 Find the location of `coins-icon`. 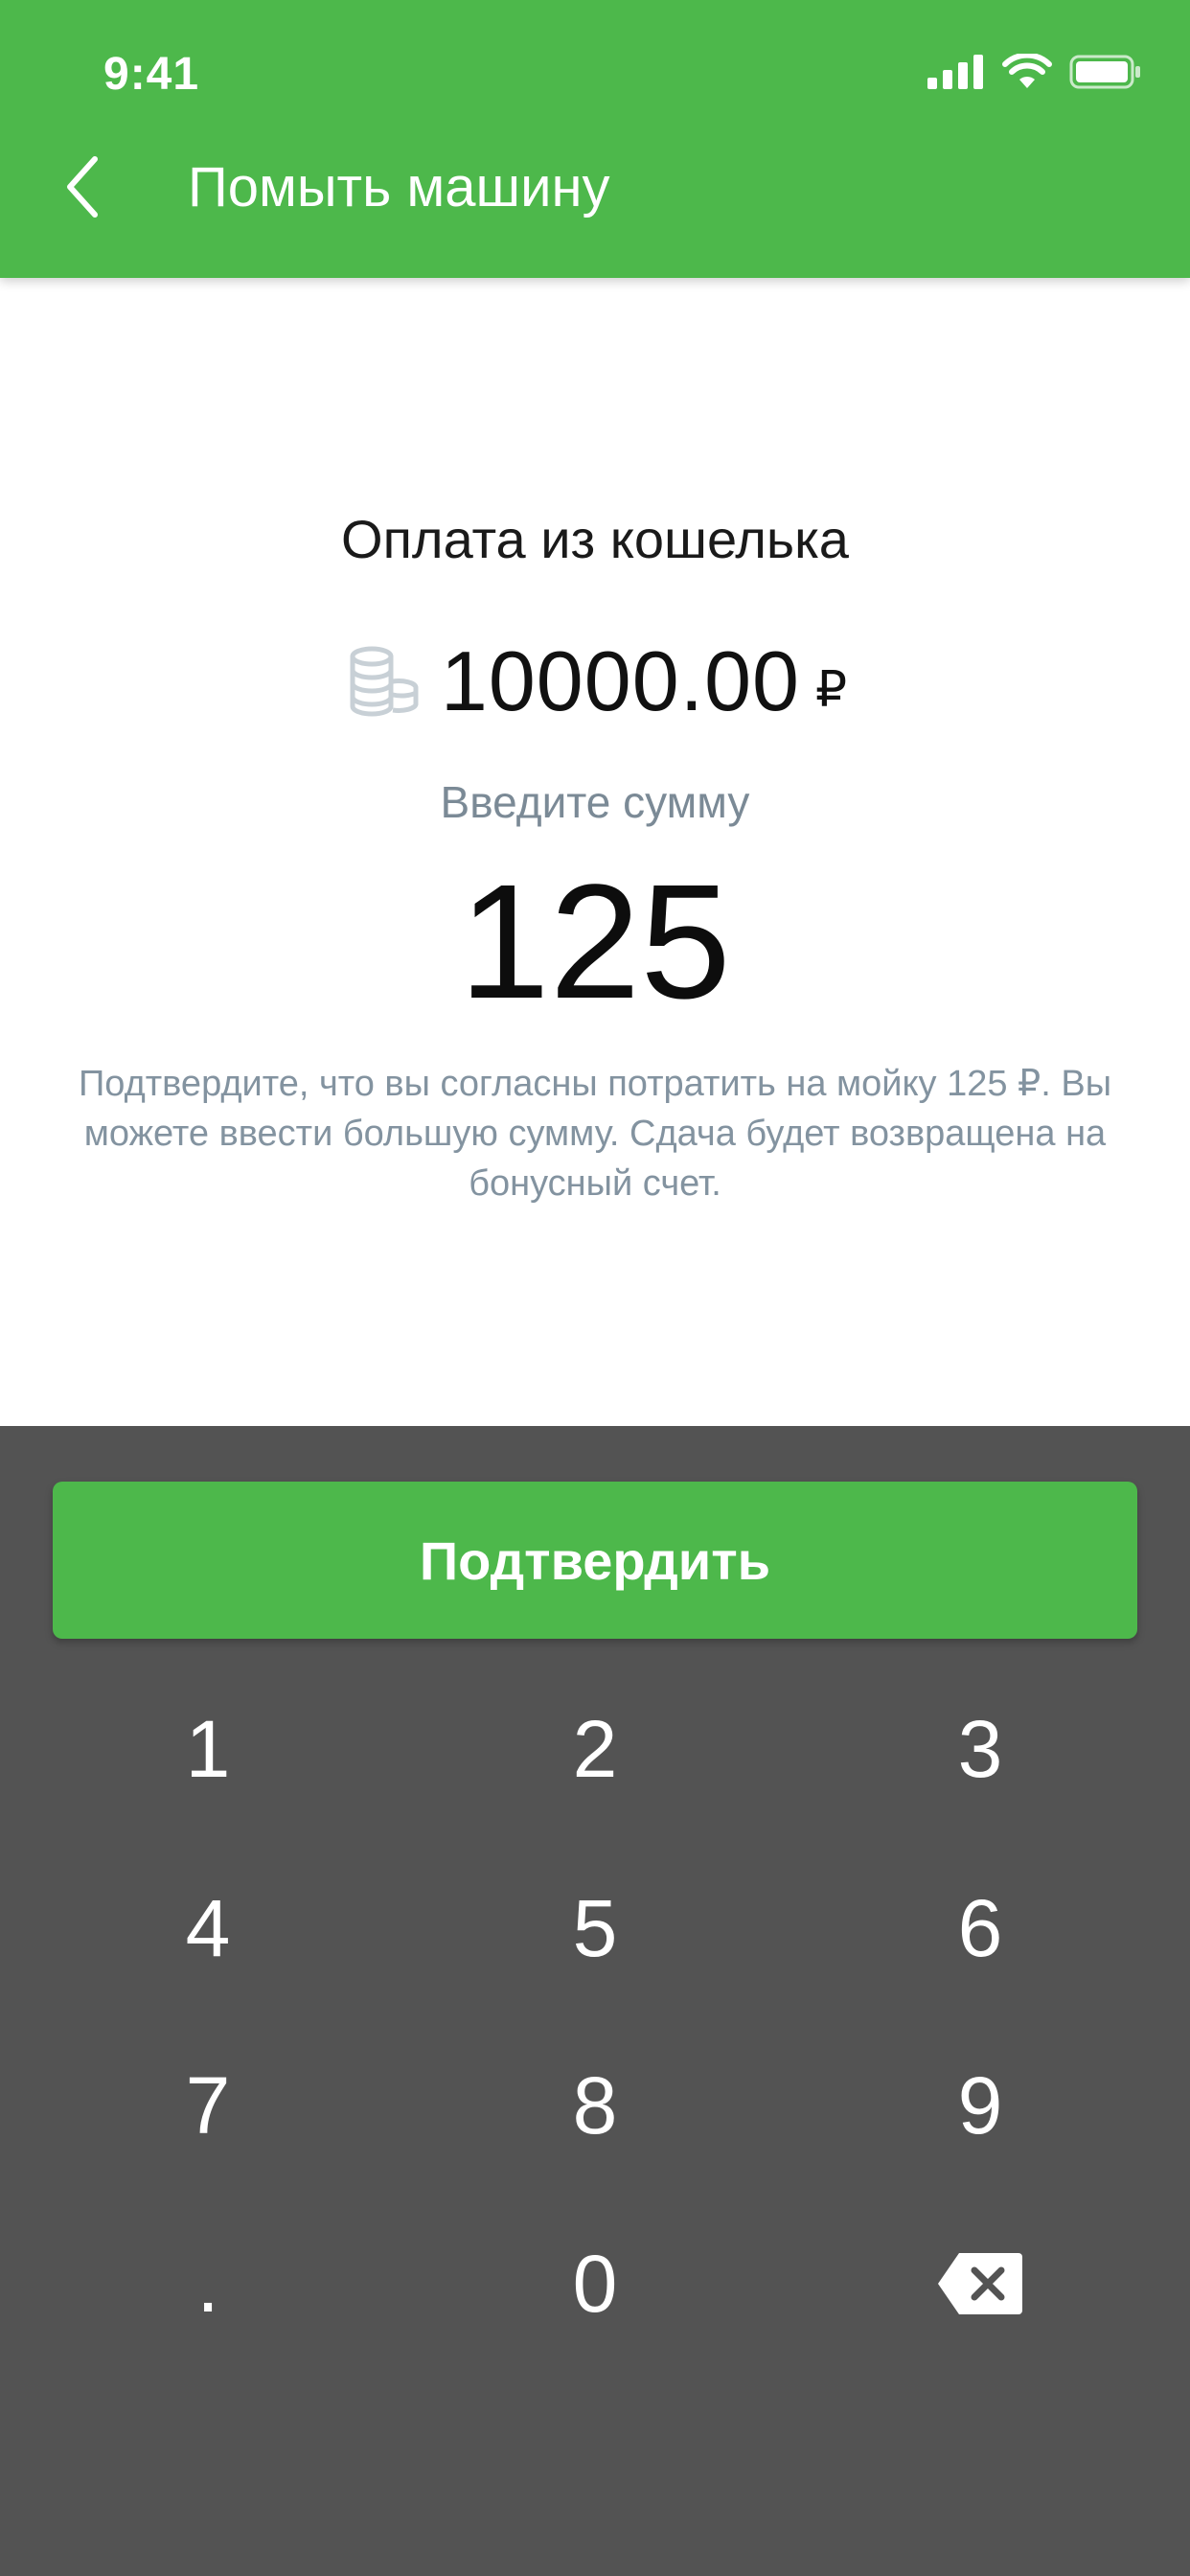

coins-icon is located at coordinates (385, 681).